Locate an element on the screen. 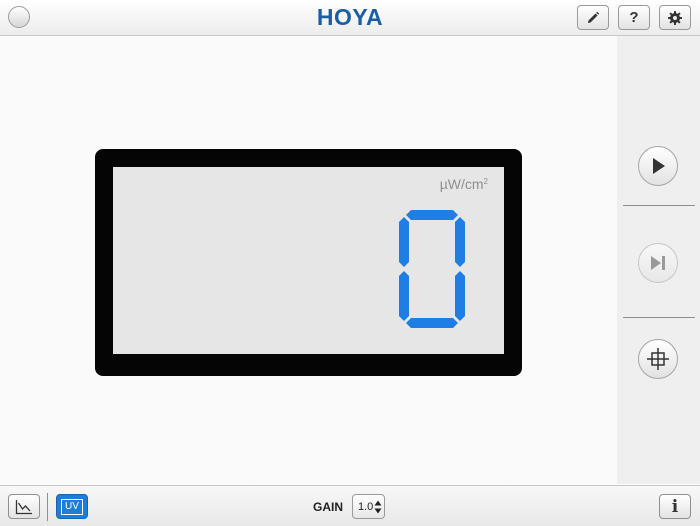  select-arrows-icon is located at coordinates (378, 507).